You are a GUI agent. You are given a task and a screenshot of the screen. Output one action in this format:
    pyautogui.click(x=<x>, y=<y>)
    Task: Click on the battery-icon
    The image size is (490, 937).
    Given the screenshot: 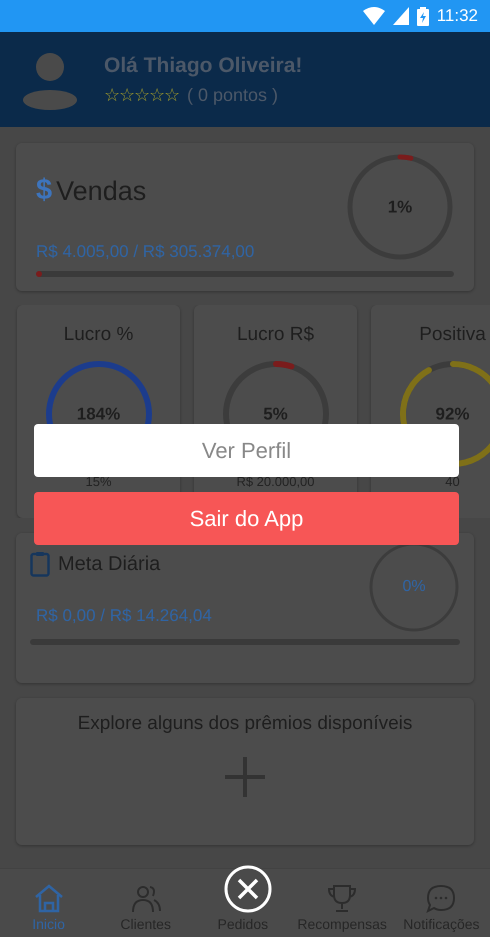 What is the action you would take?
    pyautogui.click(x=422, y=16)
    